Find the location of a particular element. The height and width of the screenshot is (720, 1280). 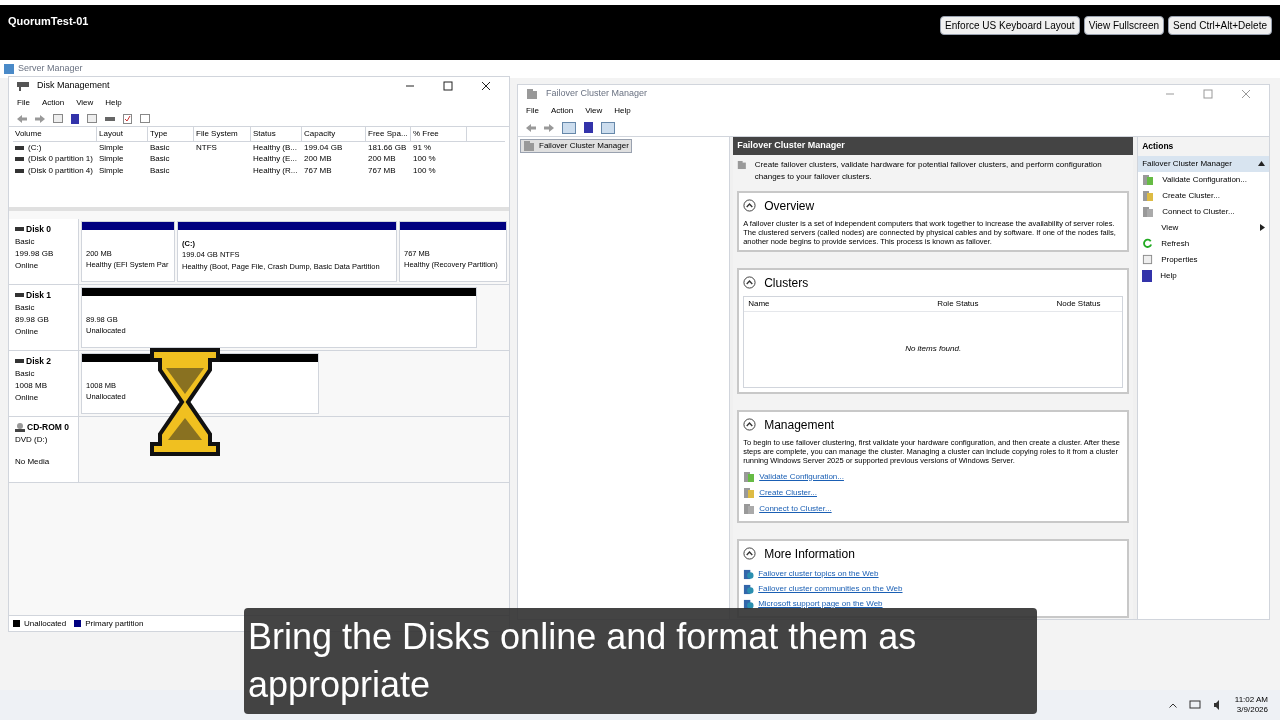

caption-text: Bring the Disks online and format them as appropriate is located at coordinates (583, 661).